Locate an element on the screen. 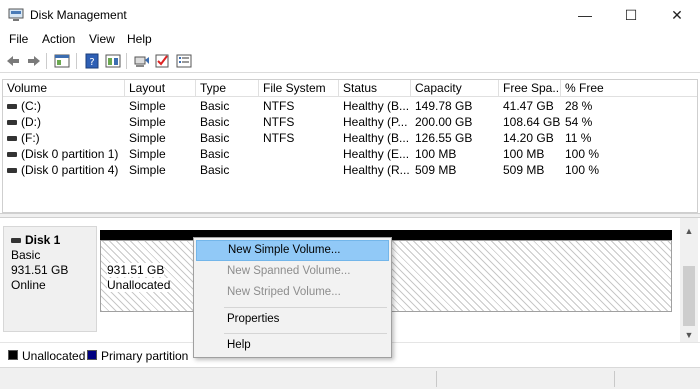  help-icon: ? is located at coordinates (92, 61).